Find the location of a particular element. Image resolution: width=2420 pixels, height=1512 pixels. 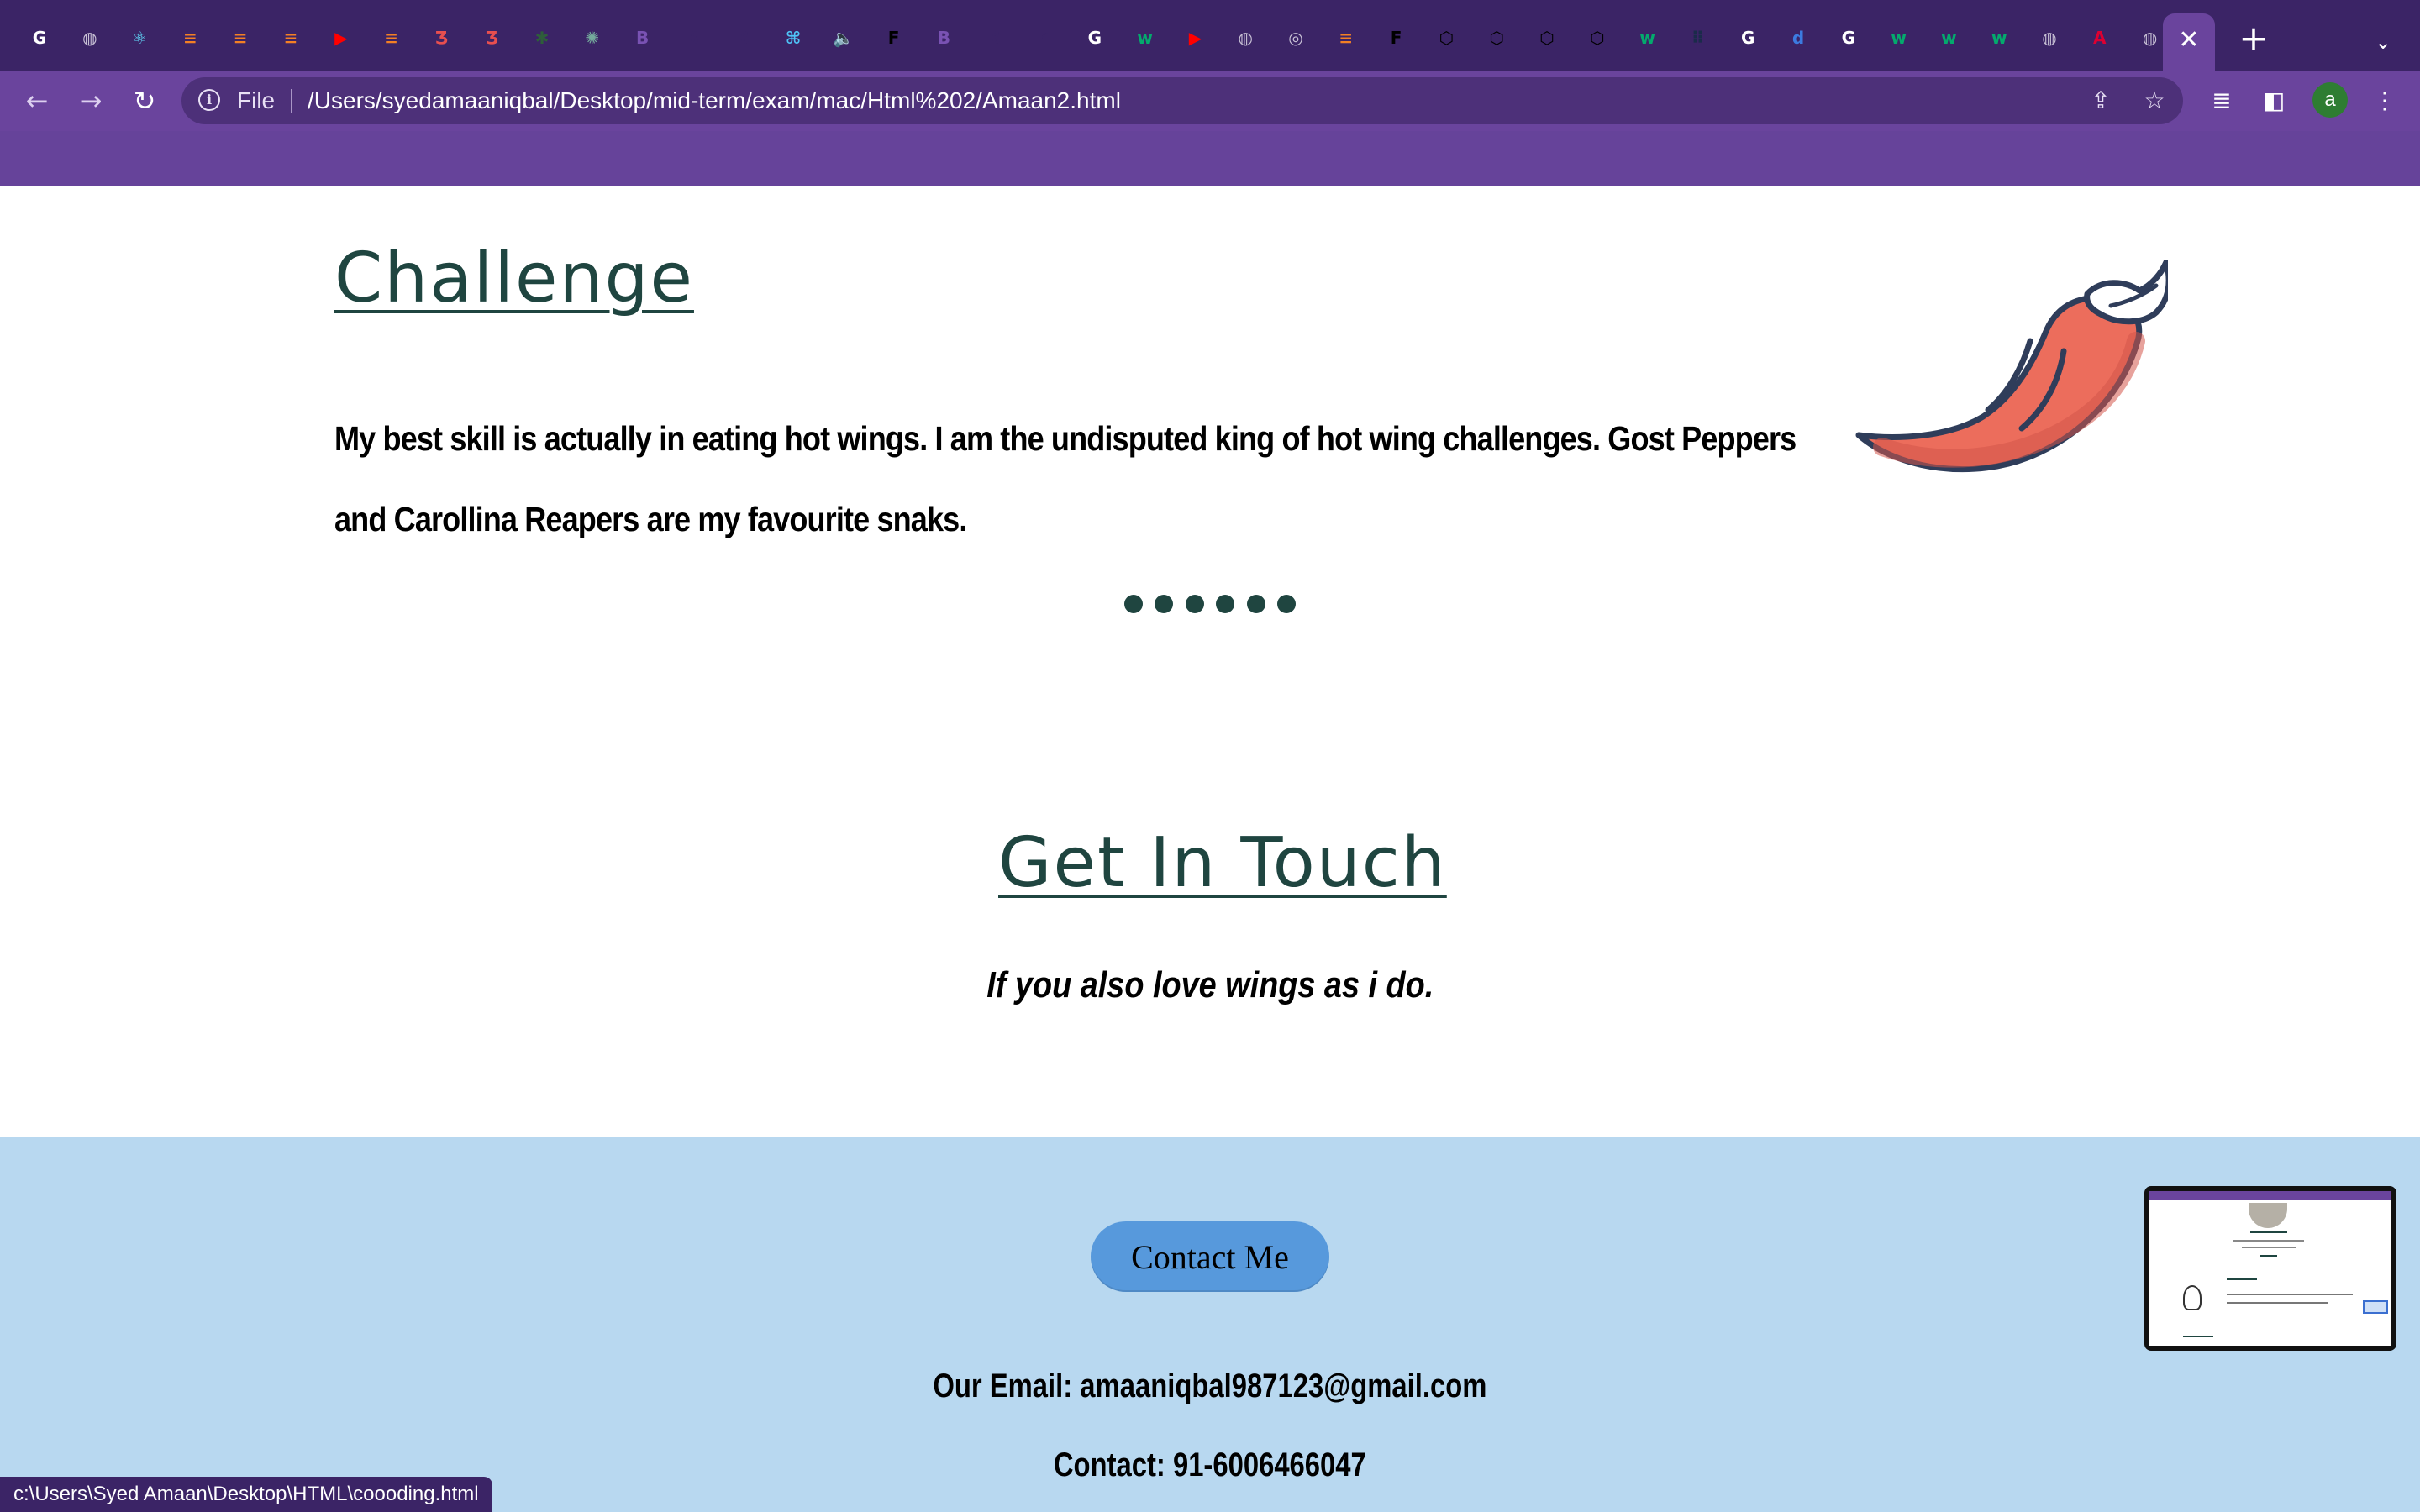

chrome-icon: ◎ is located at coordinates (1295, 37).